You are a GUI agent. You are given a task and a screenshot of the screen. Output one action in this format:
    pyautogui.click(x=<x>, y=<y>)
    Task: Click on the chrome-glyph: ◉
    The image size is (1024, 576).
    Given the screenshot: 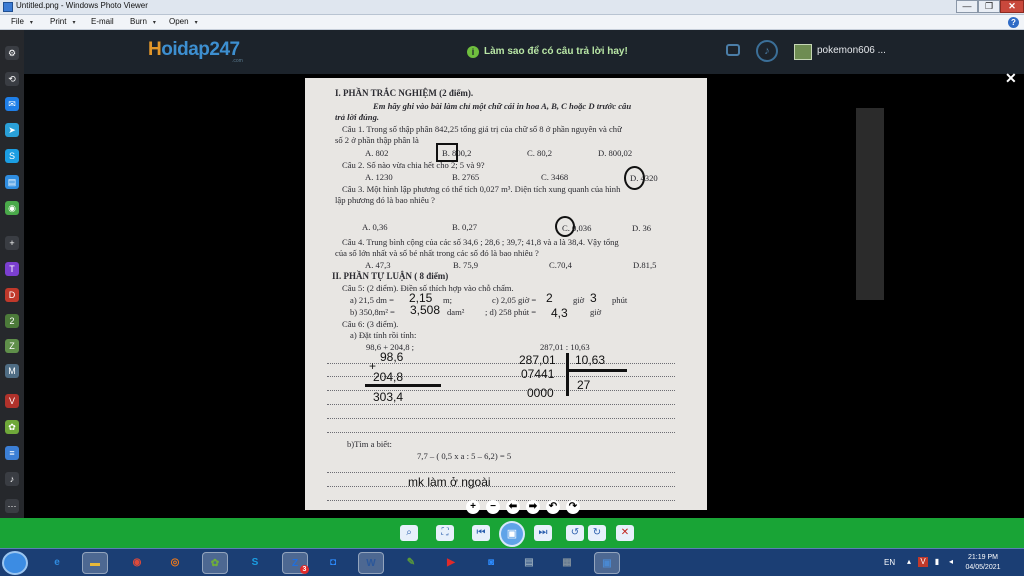 What is the action you would take?
    pyautogui.click(x=137, y=562)
    